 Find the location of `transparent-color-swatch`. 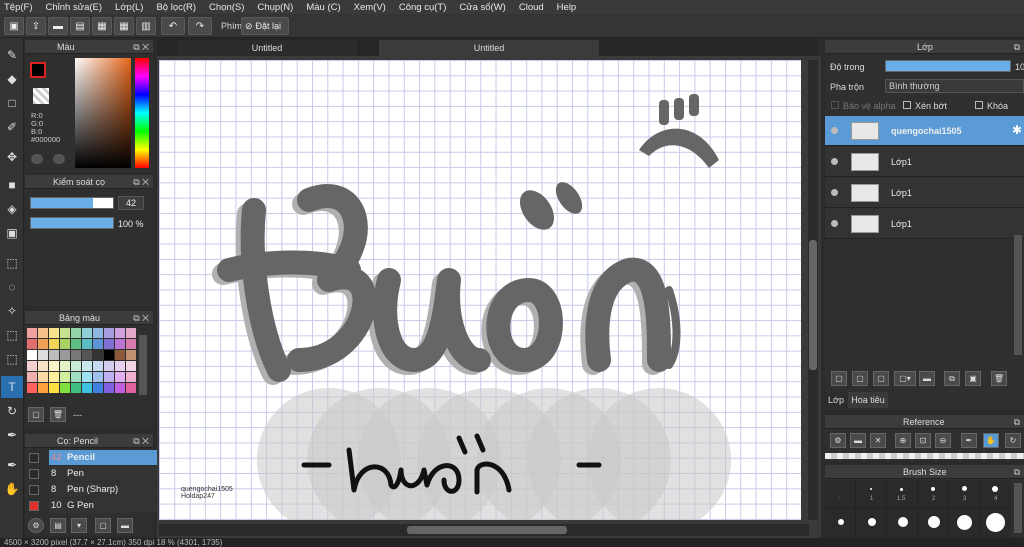

transparent-color-swatch is located at coordinates (41, 96).